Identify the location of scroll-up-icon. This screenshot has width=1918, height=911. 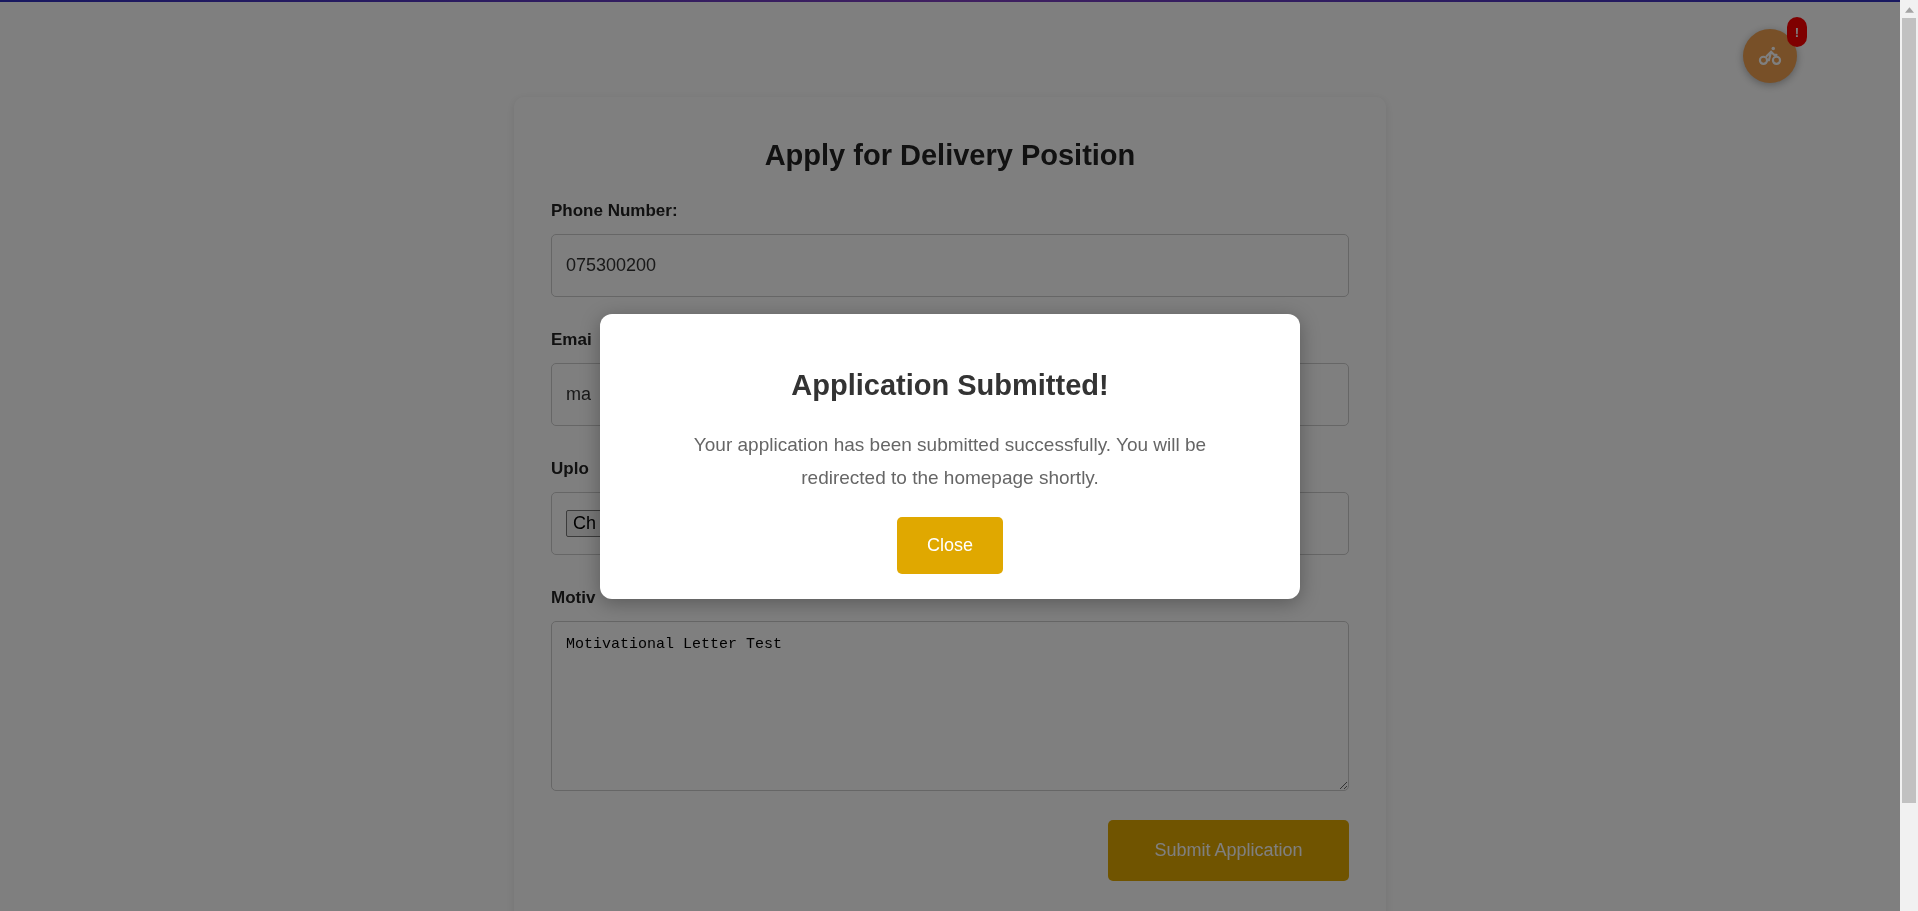
(1909, 10).